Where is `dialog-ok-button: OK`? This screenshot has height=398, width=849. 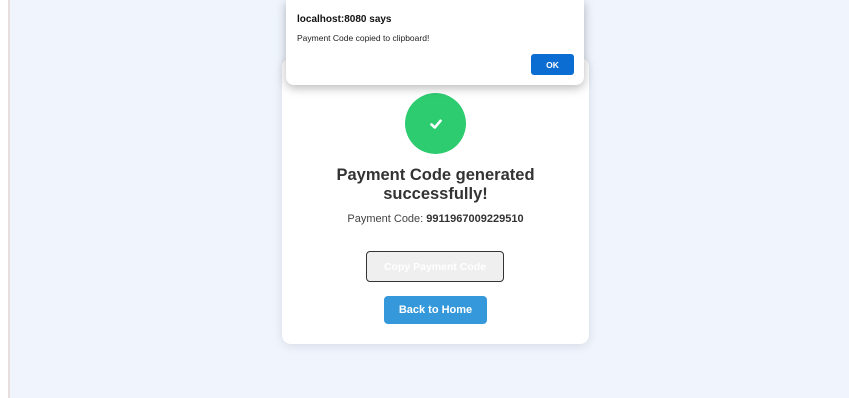 dialog-ok-button: OK is located at coordinates (552, 64).